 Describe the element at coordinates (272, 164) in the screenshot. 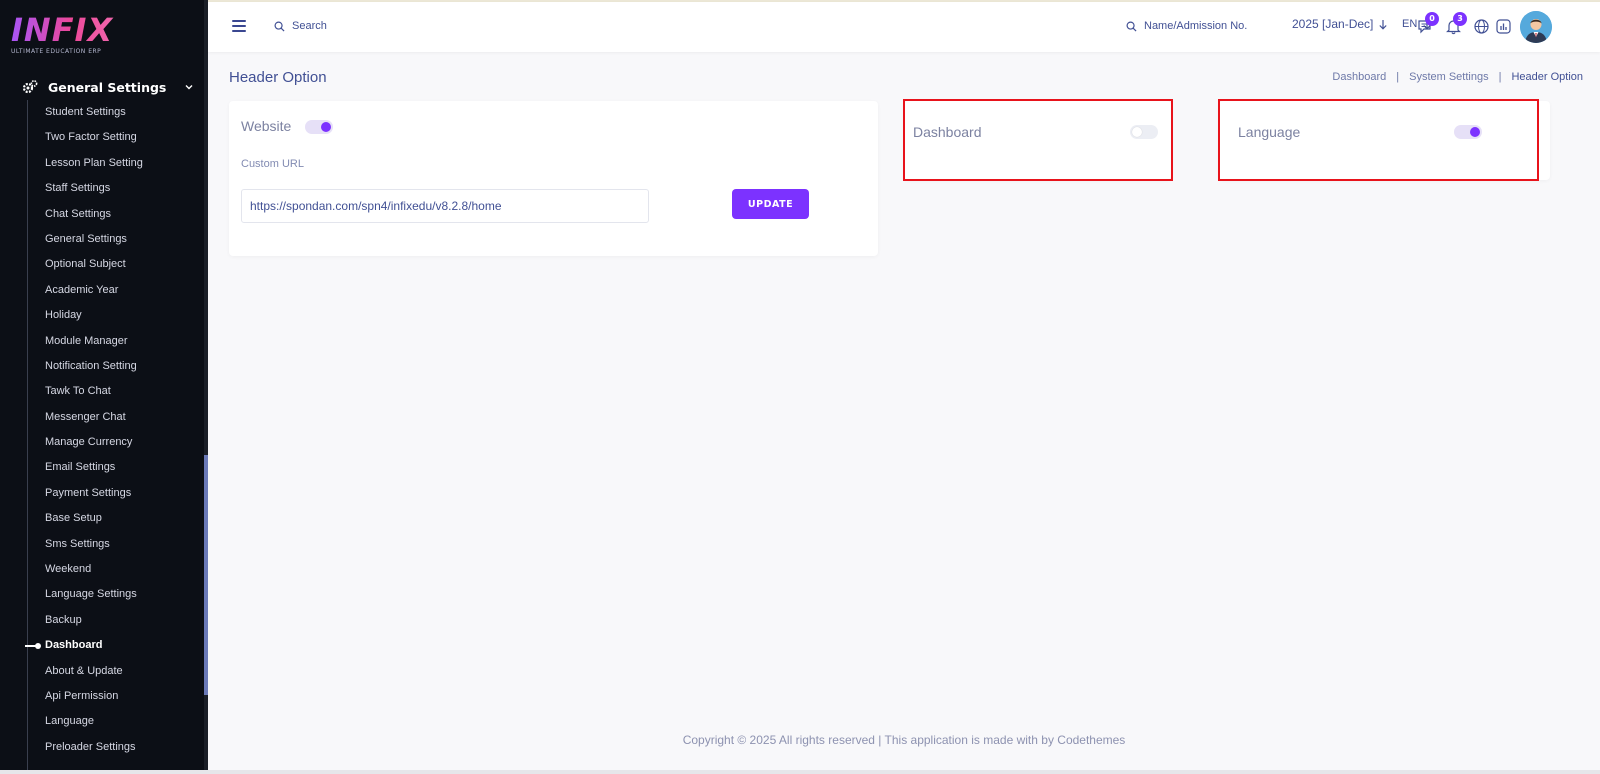

I see `custom-url-label: Custom URL` at that location.